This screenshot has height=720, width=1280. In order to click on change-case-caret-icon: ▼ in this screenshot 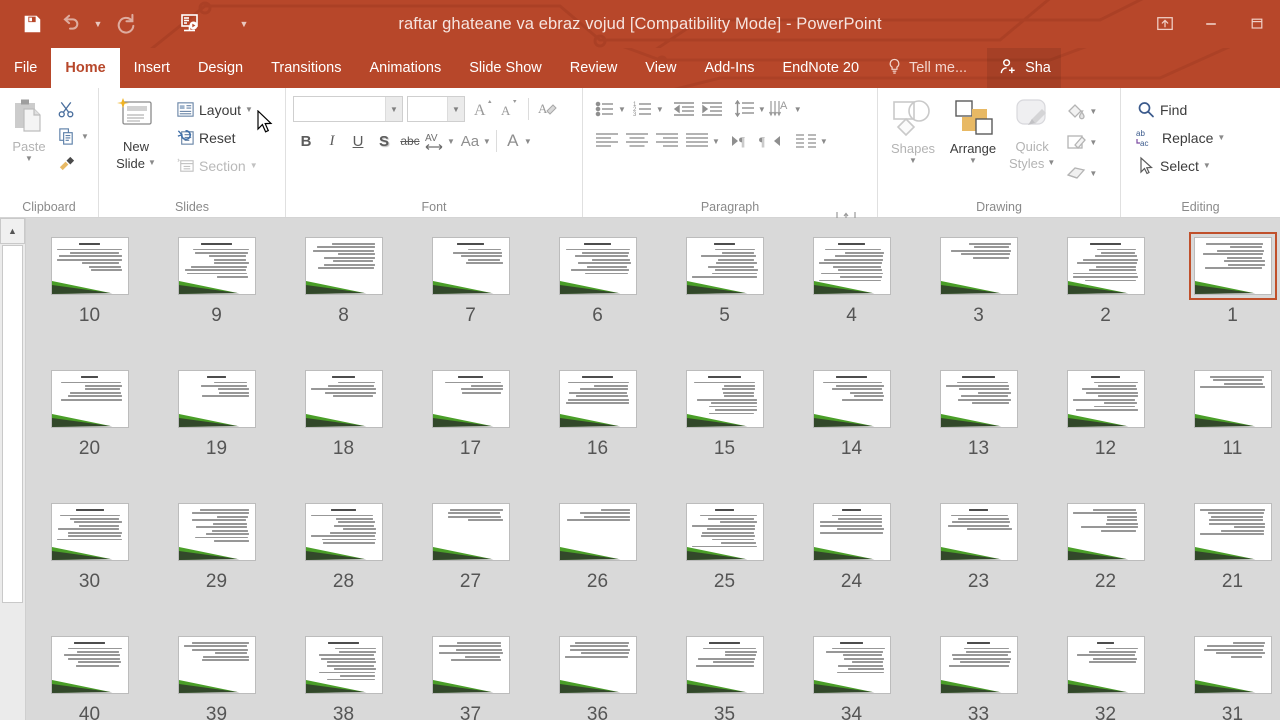, I will do `click(487, 141)`.